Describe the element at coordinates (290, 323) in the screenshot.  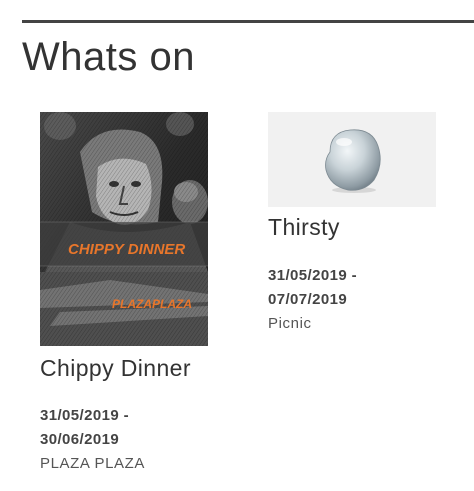
I see `event-venue: Picnic` at that location.